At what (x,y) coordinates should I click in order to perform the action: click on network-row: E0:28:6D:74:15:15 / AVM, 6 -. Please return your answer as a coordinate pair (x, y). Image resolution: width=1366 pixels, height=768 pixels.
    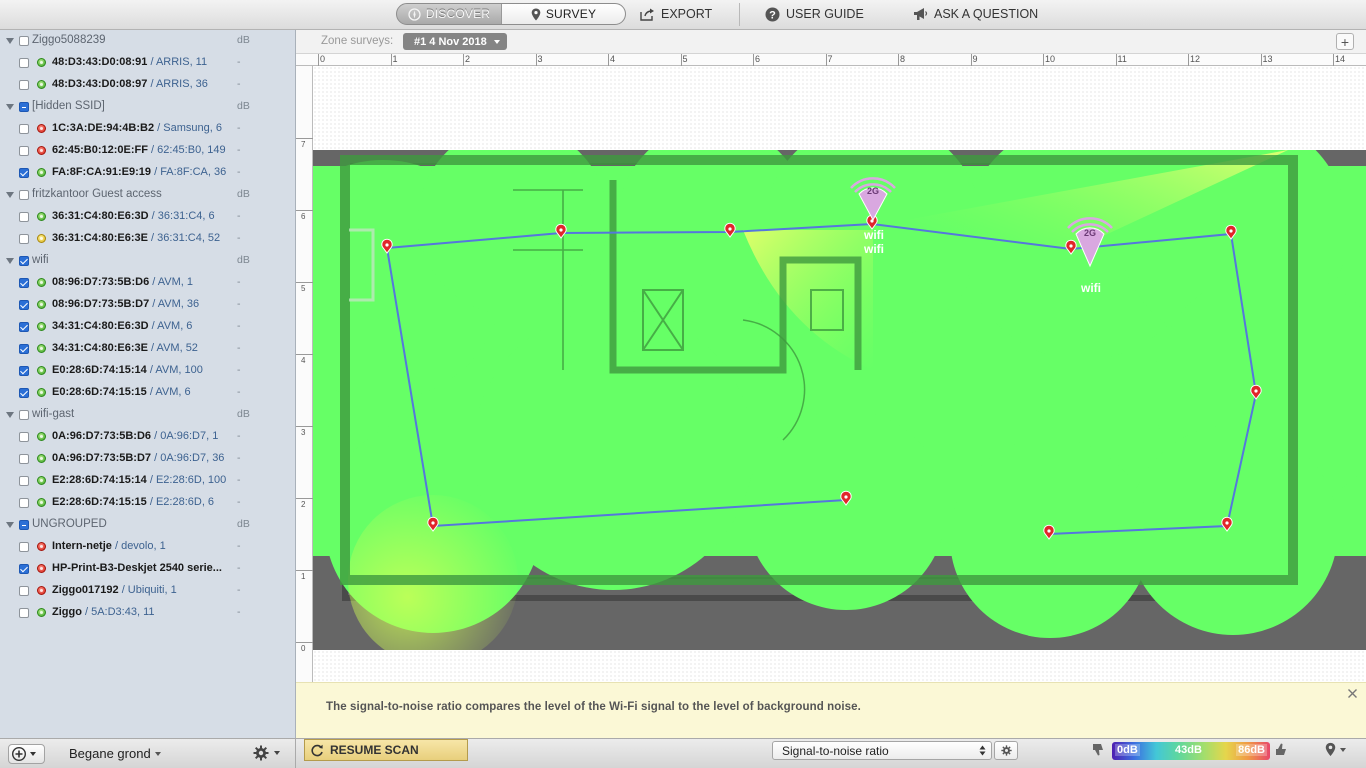
    Looking at the image, I should click on (147, 393).